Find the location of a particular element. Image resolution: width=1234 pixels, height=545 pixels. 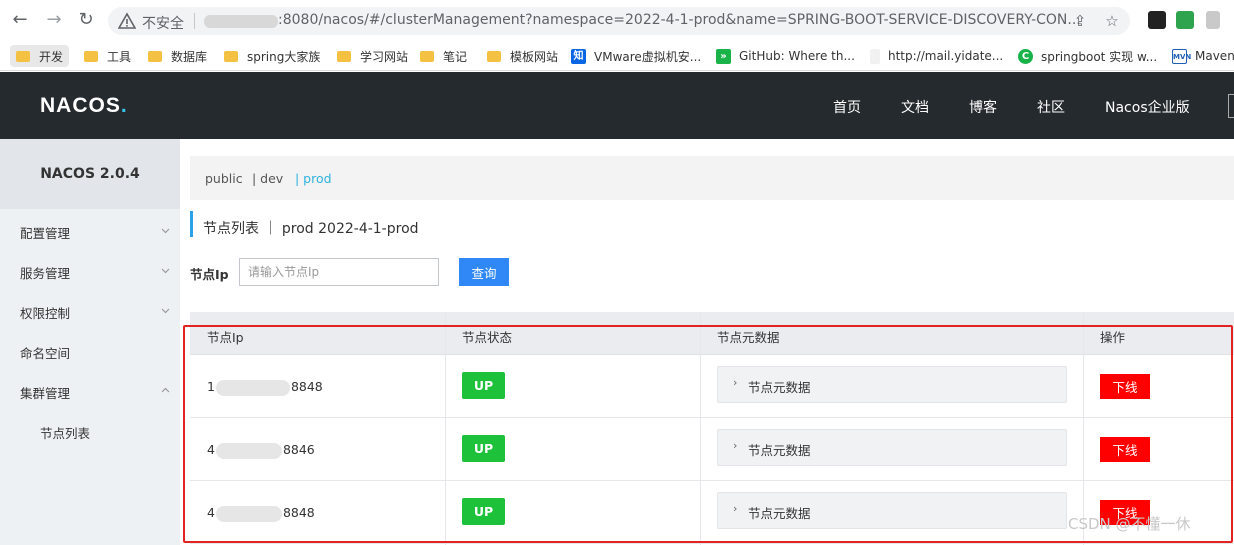

title-accent is located at coordinates (191, 224).